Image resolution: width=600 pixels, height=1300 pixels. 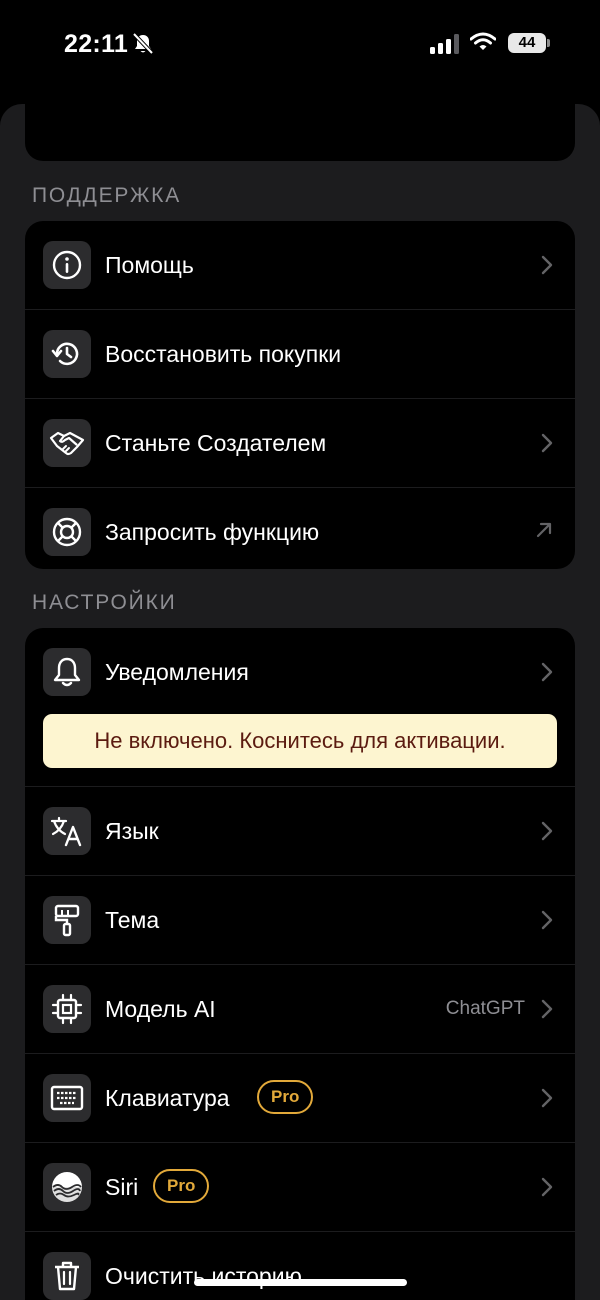 I want to click on row-label: Модель AI, so click(x=160, y=1009).